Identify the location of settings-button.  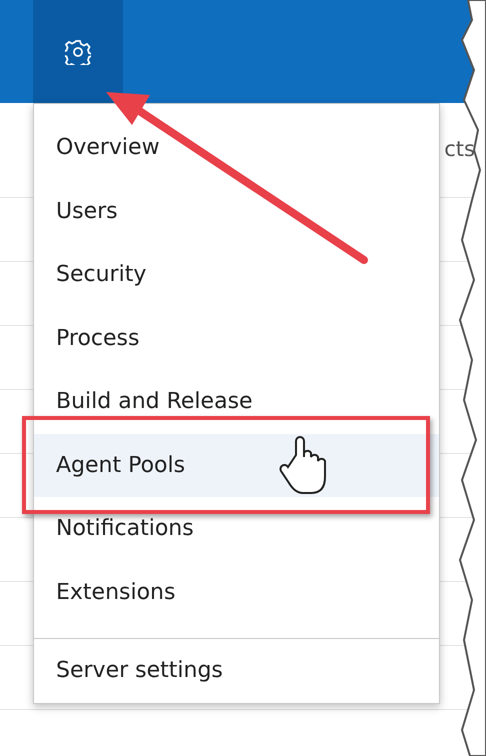
(78, 51).